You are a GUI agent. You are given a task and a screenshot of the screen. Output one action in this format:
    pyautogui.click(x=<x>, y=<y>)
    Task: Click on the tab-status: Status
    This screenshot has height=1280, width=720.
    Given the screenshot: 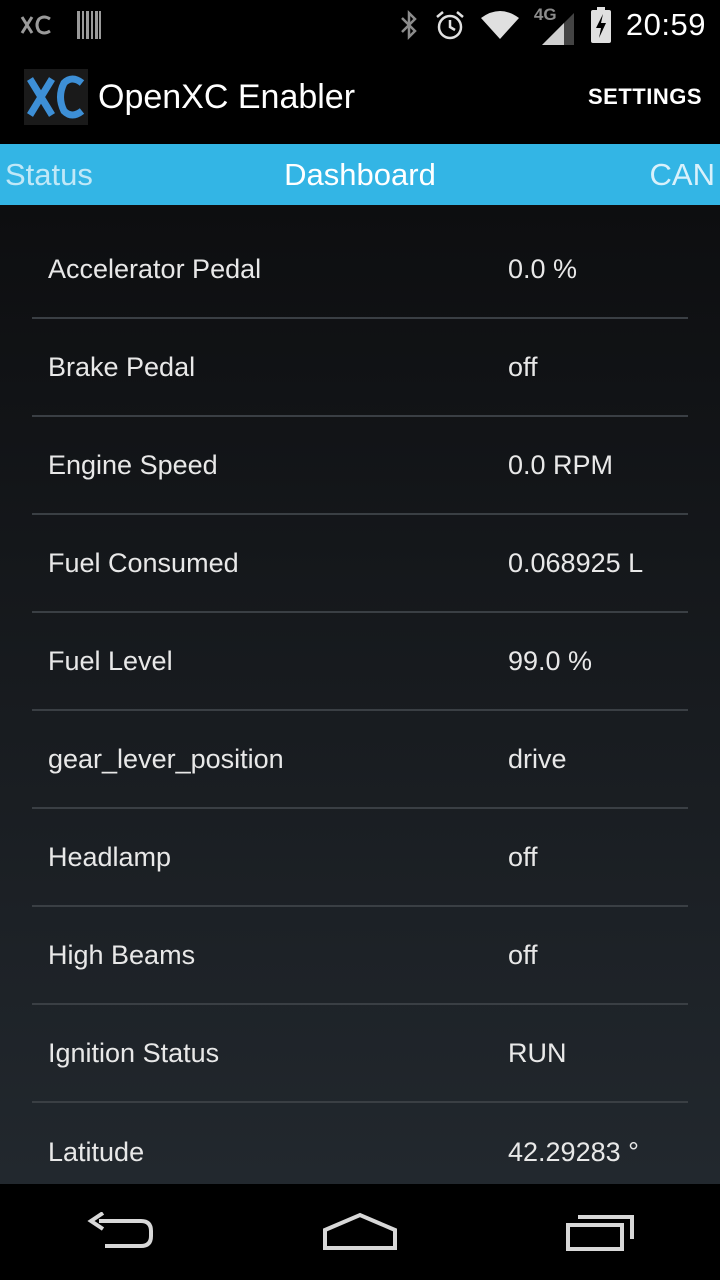 What is the action you would take?
    pyautogui.click(x=49, y=174)
    